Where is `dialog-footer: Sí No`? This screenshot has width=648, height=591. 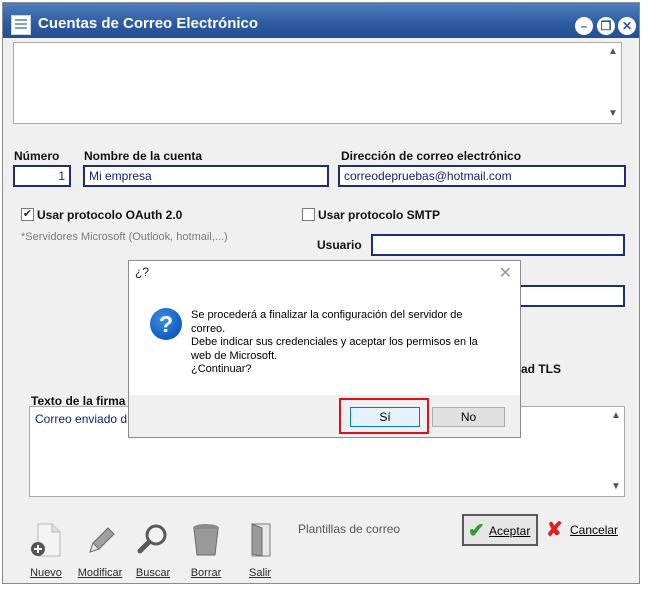 dialog-footer: Sí No is located at coordinates (324, 416).